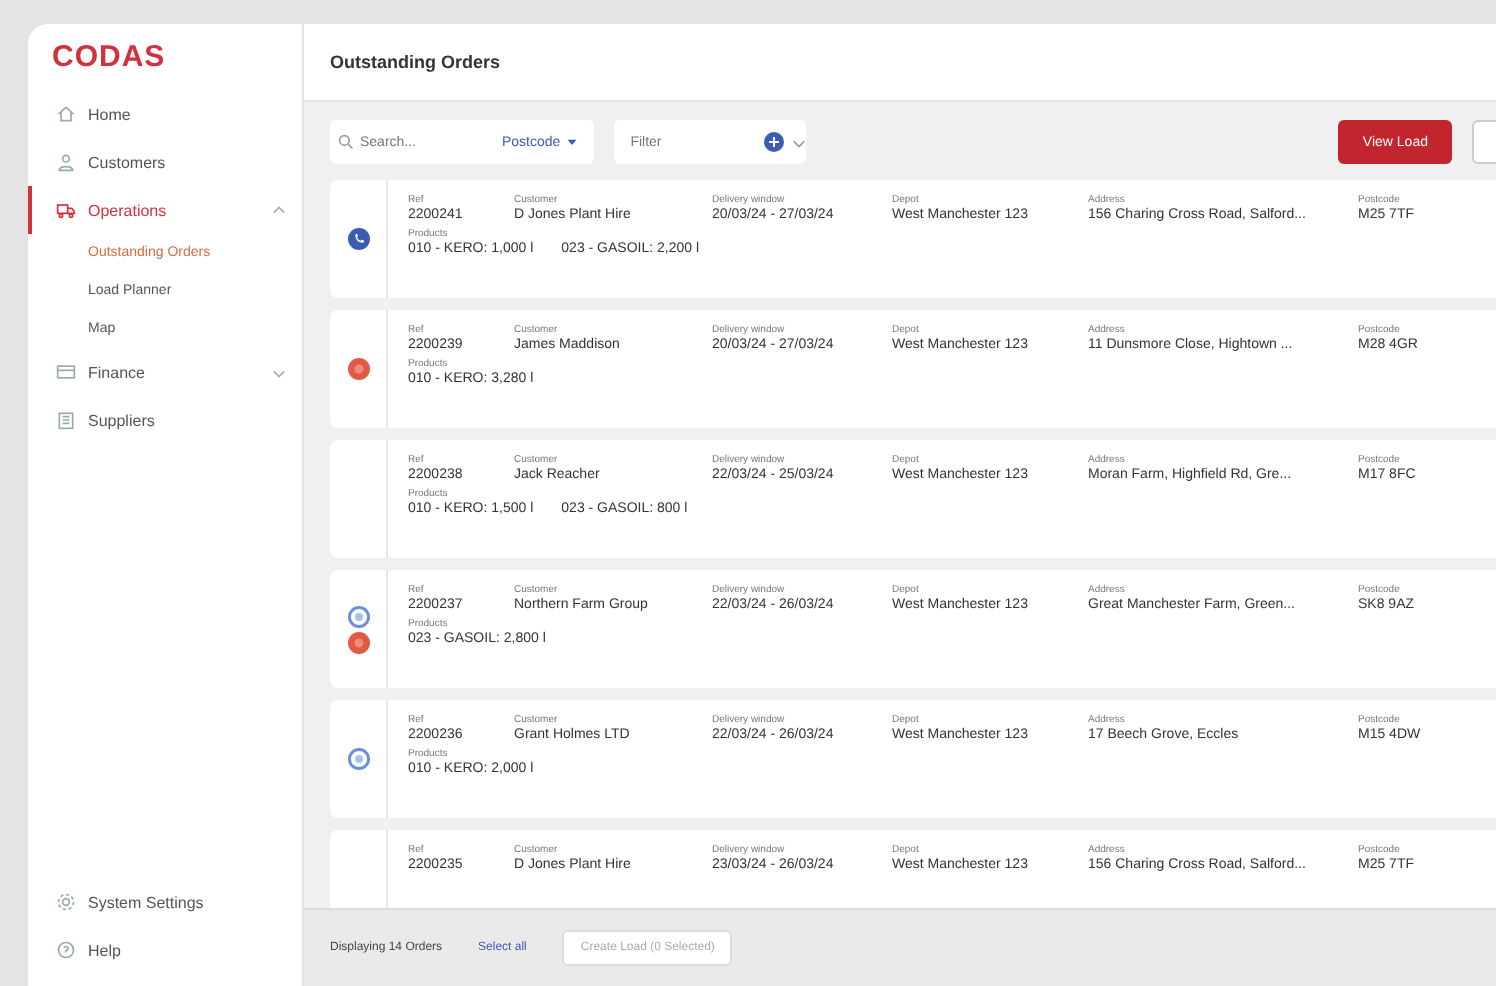 The image size is (1496, 986). Describe the element at coordinates (66, 210) in the screenshot. I see `truck-icon` at that location.